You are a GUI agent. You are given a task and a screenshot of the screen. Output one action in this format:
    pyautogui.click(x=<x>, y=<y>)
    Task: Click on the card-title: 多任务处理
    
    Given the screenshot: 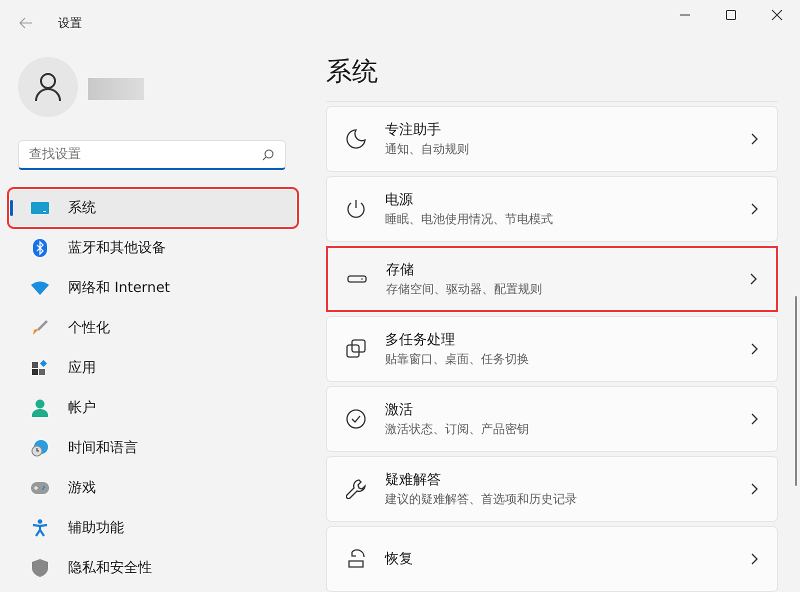 What is the action you would take?
    pyautogui.click(x=420, y=339)
    